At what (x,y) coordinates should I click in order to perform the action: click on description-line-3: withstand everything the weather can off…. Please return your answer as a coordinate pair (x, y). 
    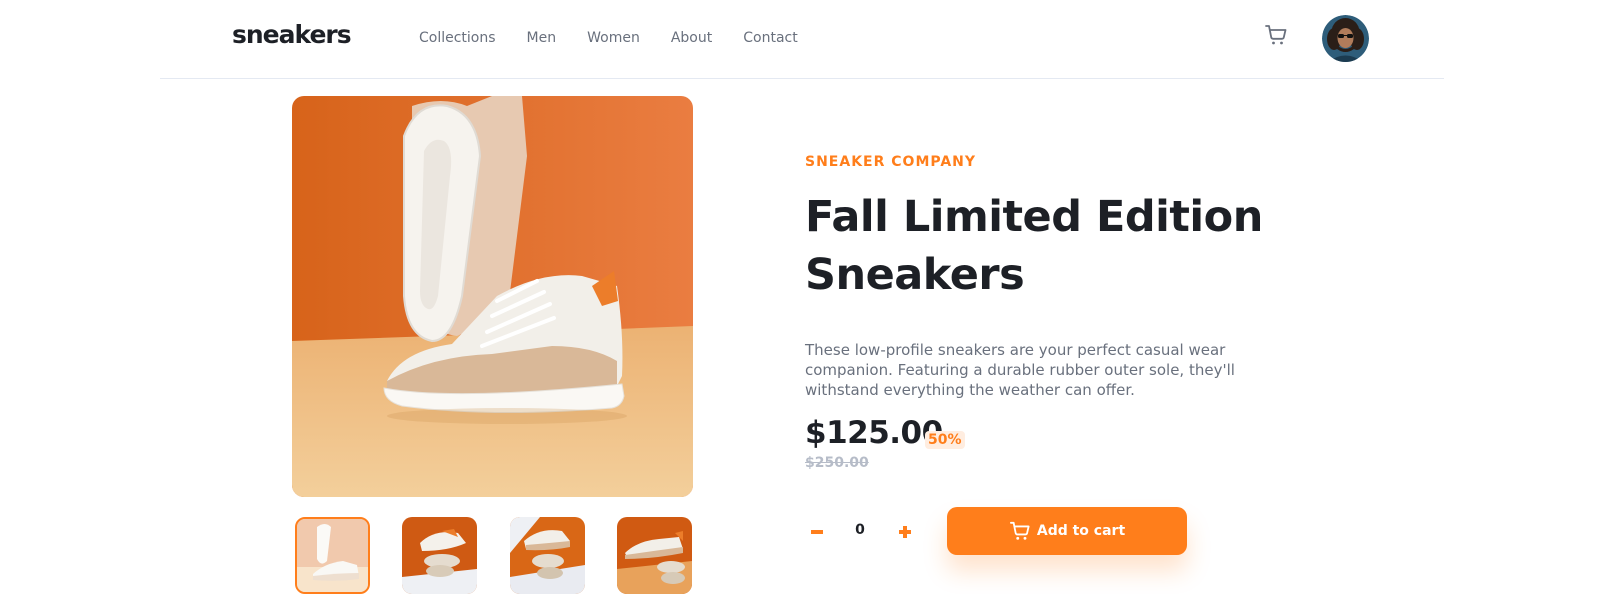
    Looking at the image, I should click on (970, 390).